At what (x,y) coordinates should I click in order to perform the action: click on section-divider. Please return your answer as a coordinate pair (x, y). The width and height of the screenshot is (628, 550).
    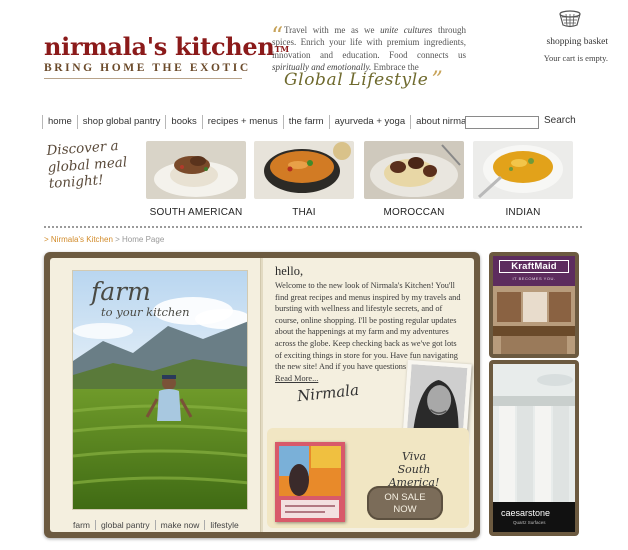
    Looking at the image, I should click on (313, 227).